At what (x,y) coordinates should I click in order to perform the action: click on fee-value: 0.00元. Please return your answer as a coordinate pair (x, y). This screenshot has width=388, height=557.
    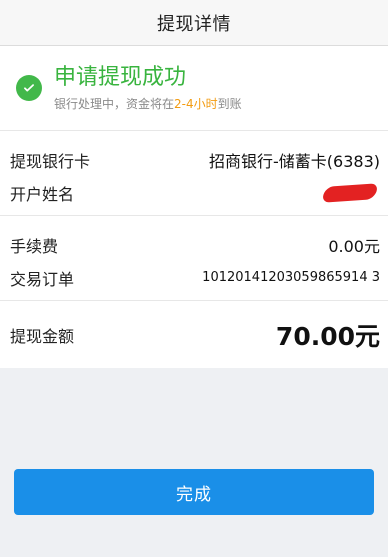
    Looking at the image, I should click on (354, 246).